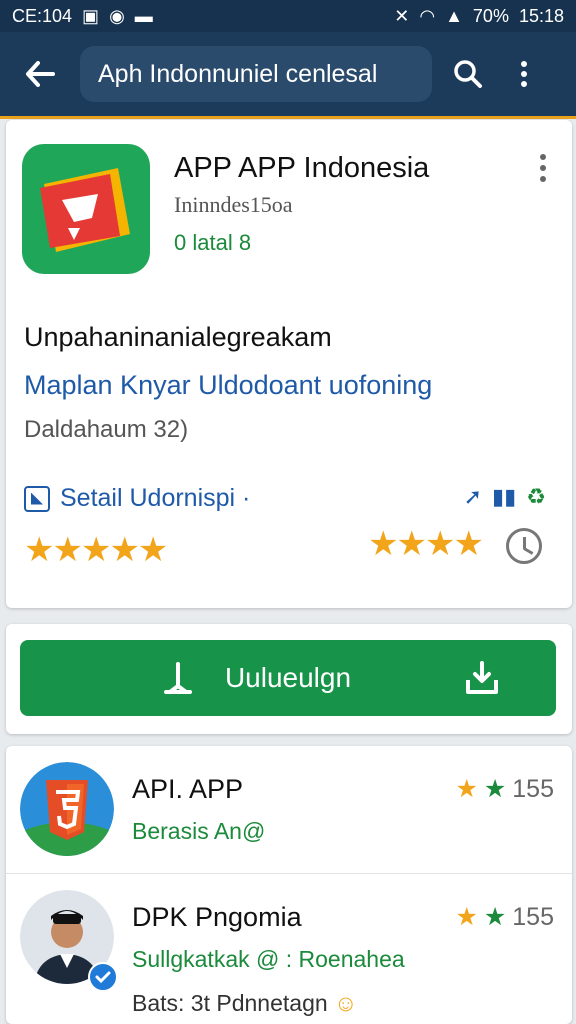  I want to click on app-title: APP APP Indonesia, so click(302, 168).